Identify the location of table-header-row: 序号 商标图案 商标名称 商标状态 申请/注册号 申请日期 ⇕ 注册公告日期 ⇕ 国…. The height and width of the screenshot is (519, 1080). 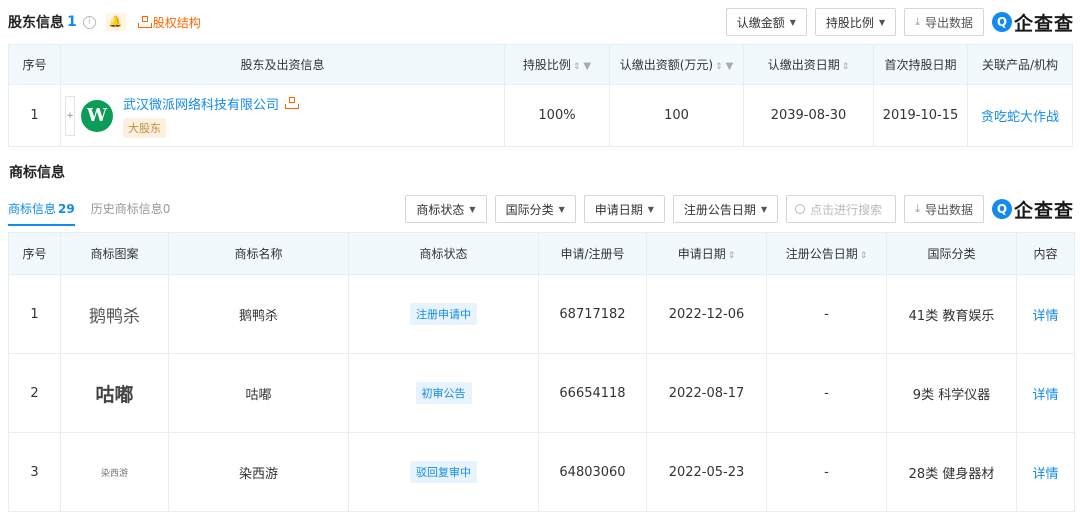
(541, 253).